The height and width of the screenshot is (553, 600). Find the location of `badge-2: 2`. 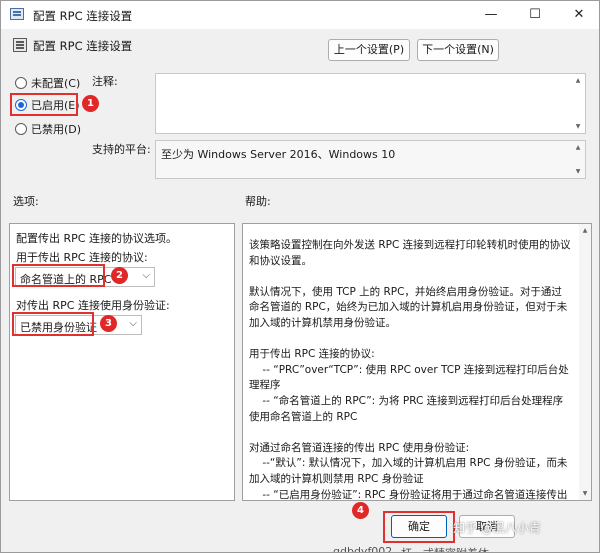

badge-2: 2 is located at coordinates (119, 275).